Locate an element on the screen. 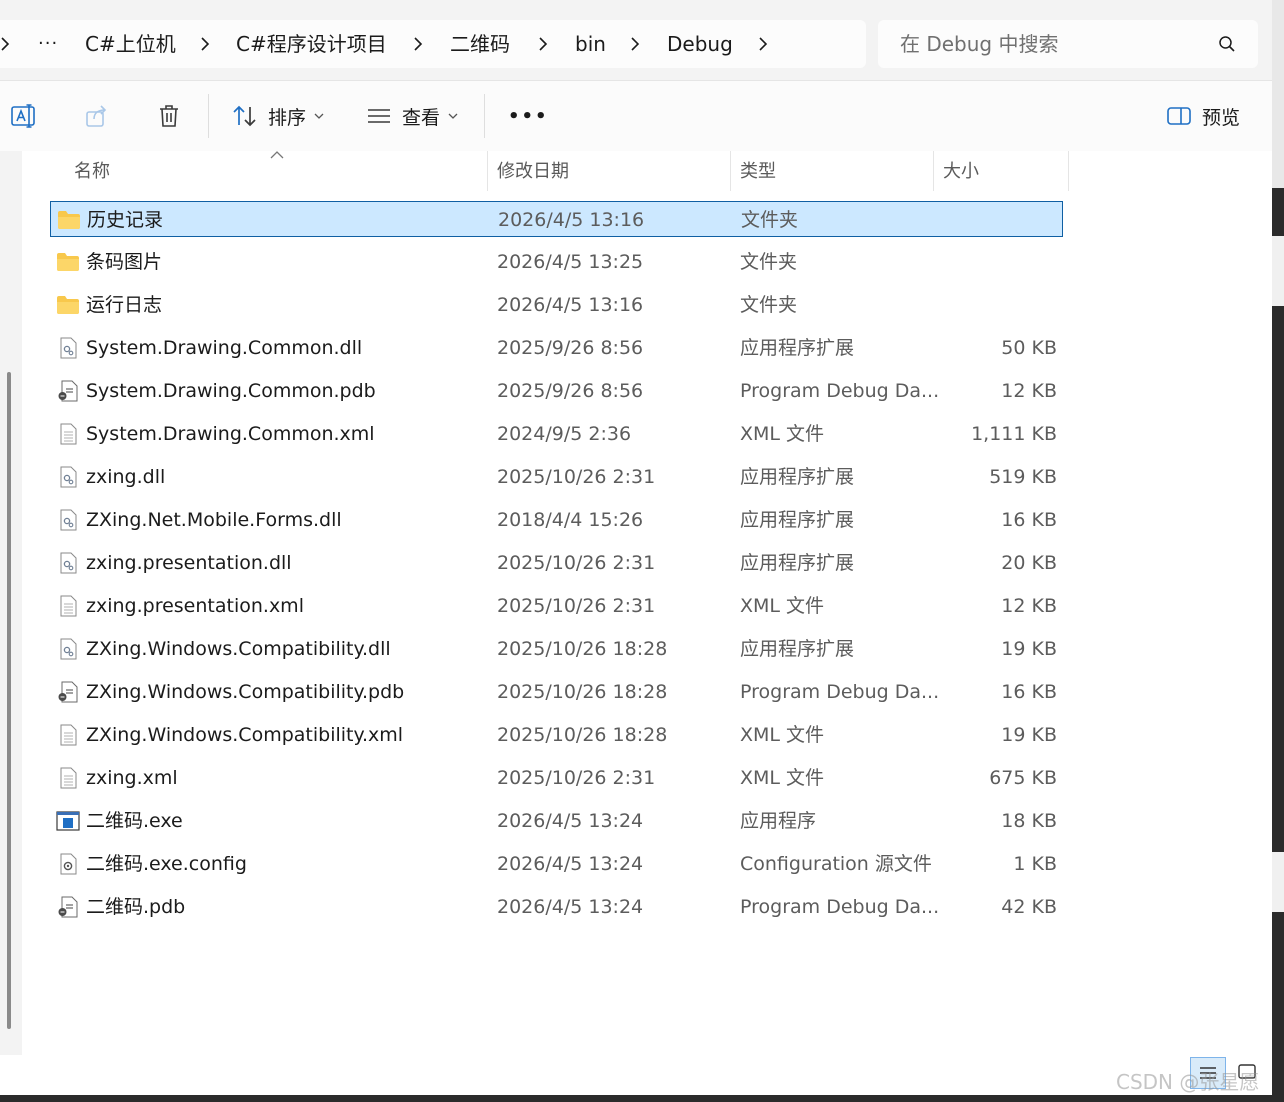 The width and height of the screenshot is (1284, 1102). file-size: 50 KB is located at coordinates (1029, 348).